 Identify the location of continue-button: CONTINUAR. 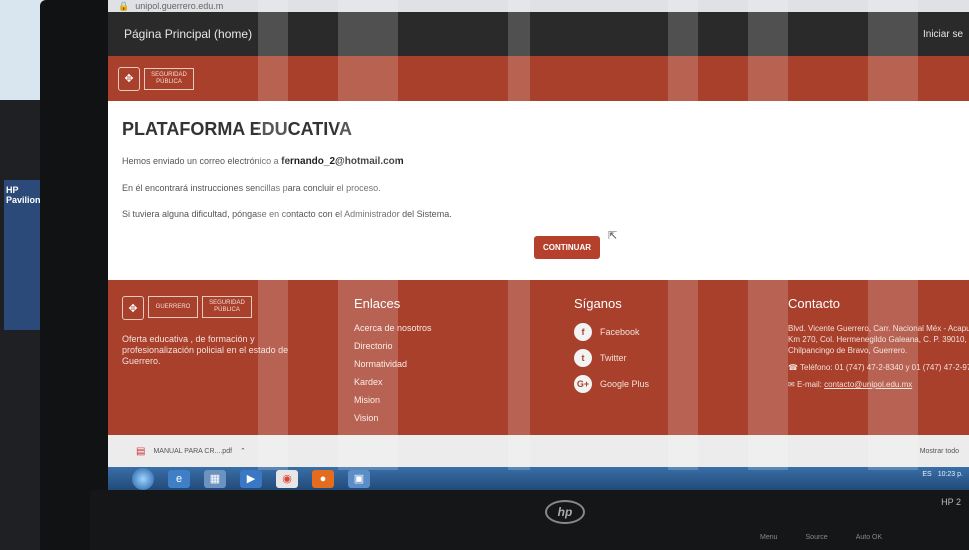
(567, 247).